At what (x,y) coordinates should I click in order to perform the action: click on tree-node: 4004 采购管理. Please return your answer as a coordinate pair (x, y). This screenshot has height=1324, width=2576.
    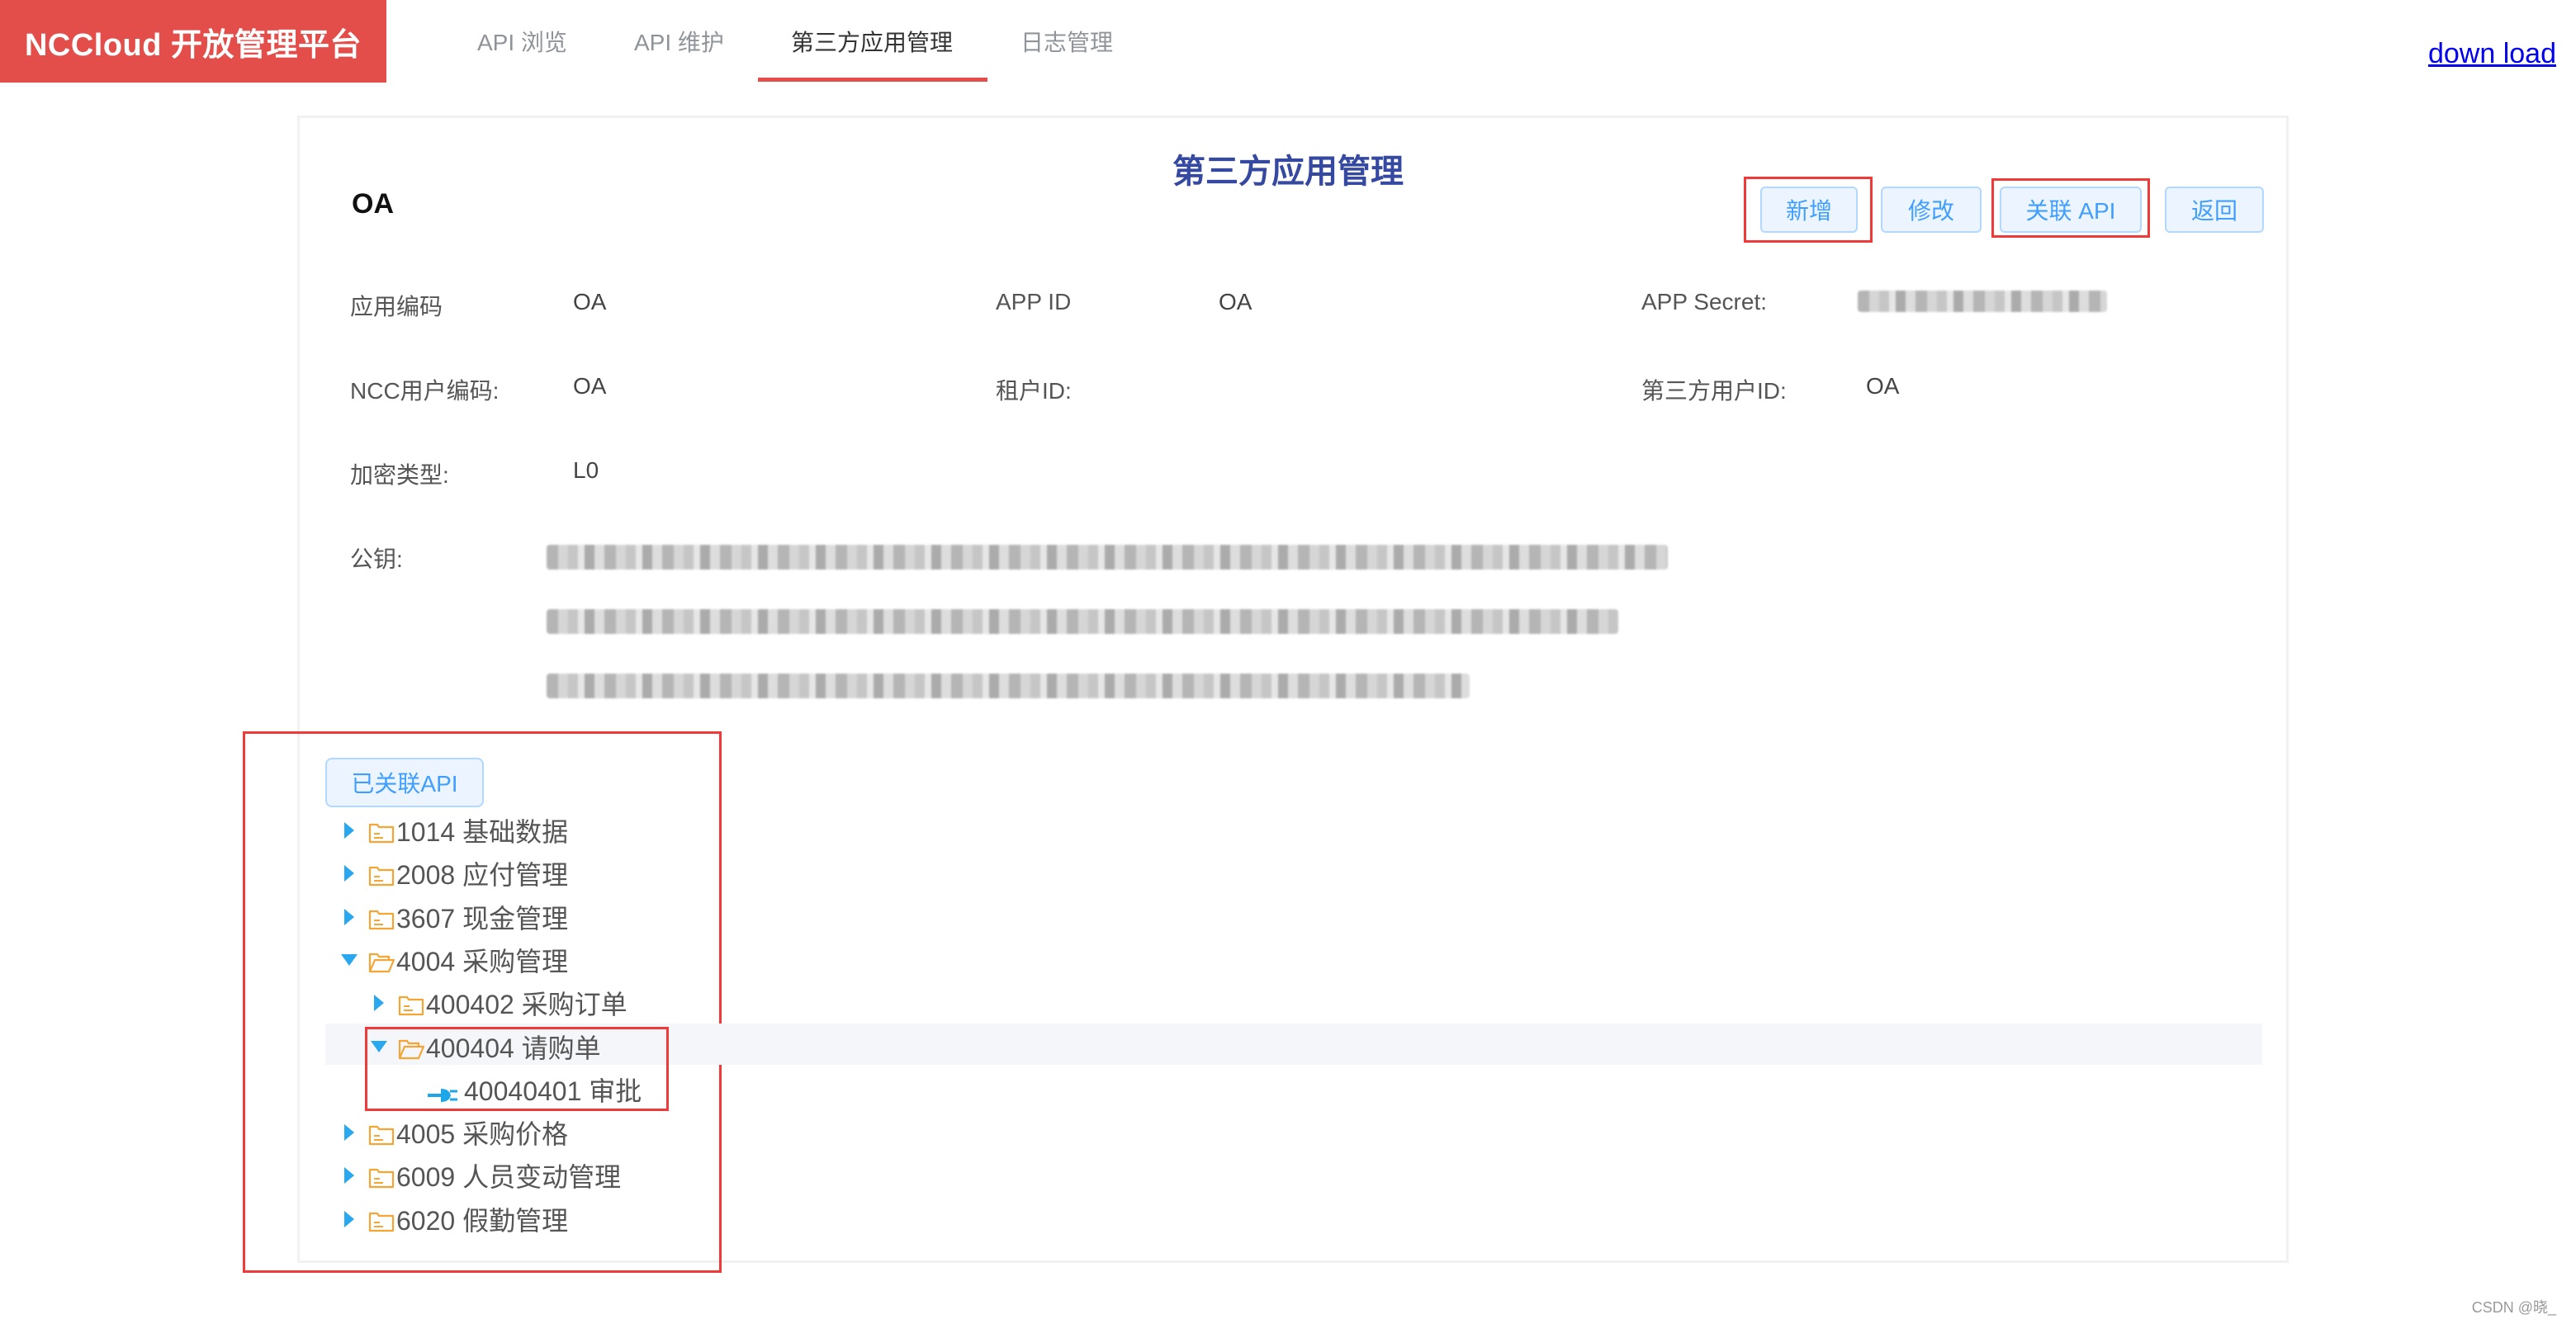
    Looking at the image, I should click on (453, 960).